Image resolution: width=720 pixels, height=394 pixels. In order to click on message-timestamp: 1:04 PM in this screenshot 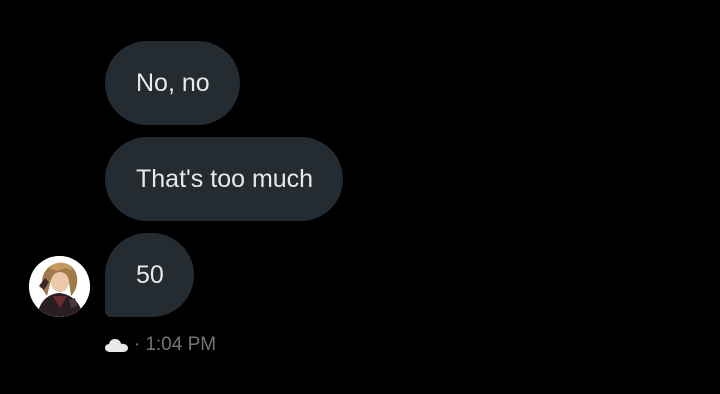, I will do `click(181, 344)`.